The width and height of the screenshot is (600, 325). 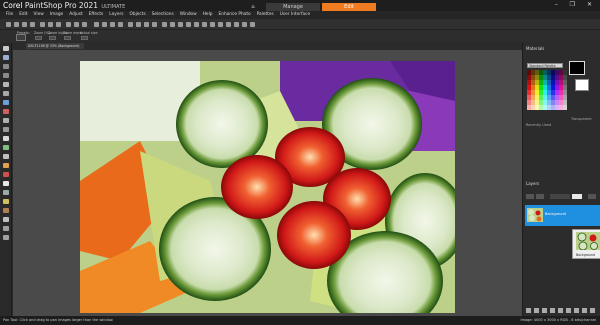 What do you see at coordinates (6, 102) in the screenshot?
I see `straighten-tool-icon` at bounding box center [6, 102].